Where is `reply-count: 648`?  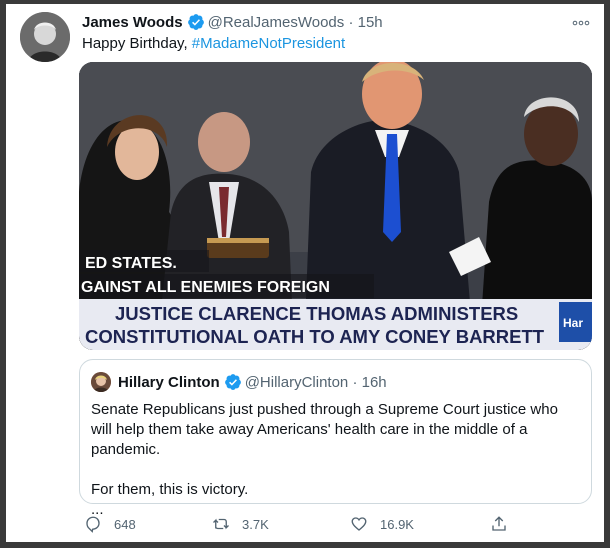
reply-count: 648 is located at coordinates (125, 524).